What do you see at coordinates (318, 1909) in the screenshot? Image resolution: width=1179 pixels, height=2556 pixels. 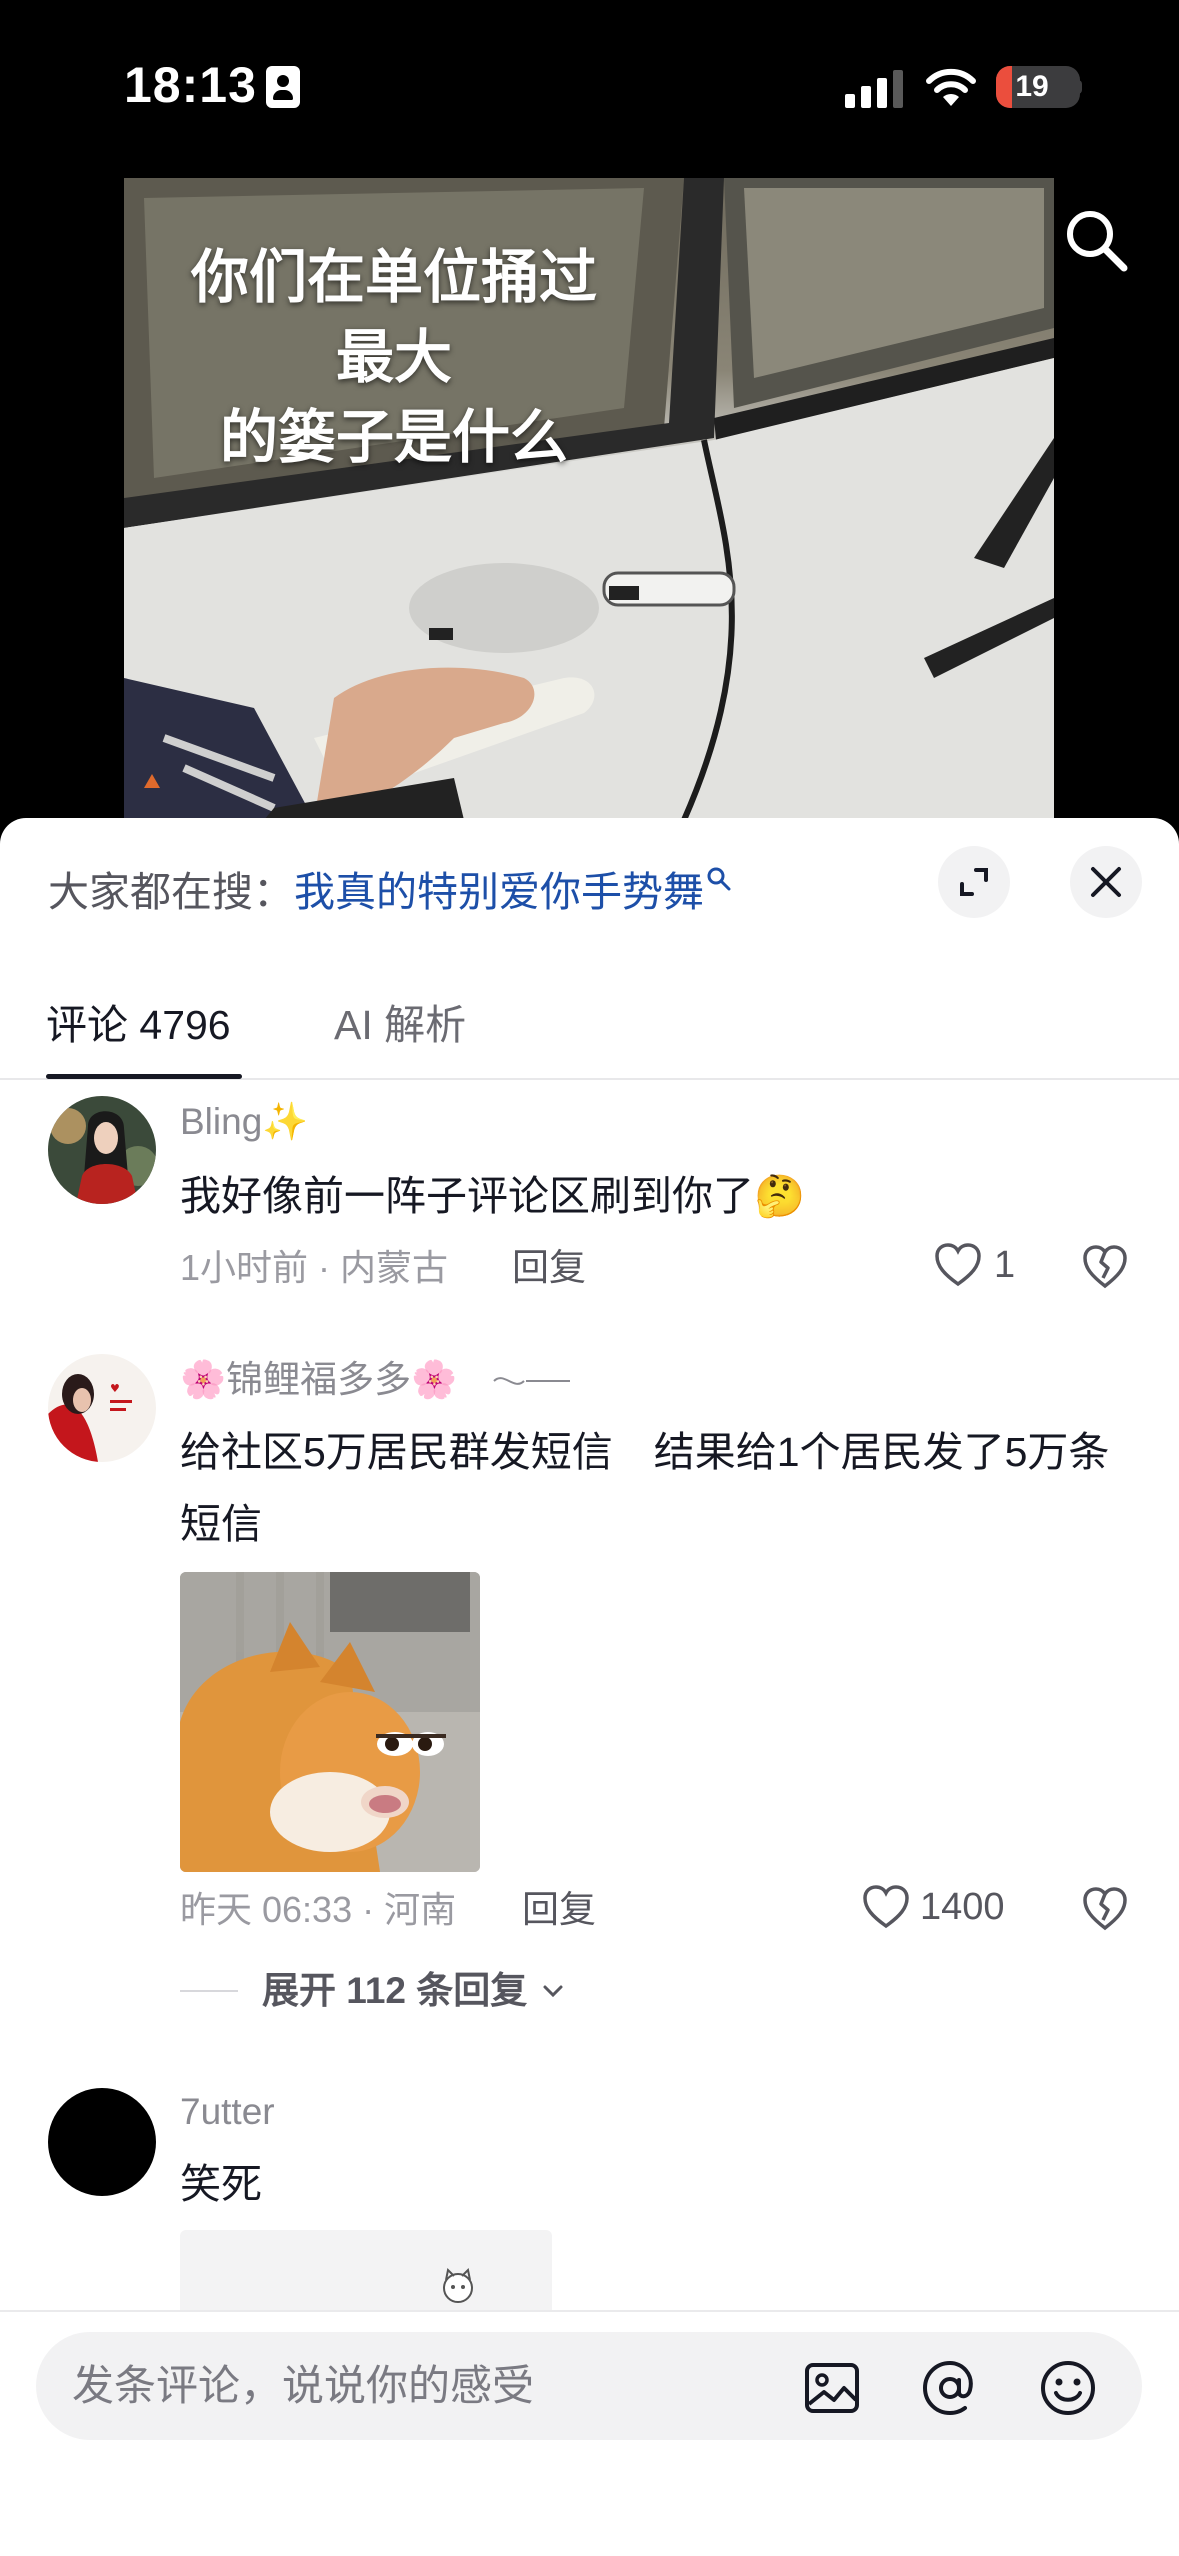 I see `comment-meta: 昨天 06:33 · 河南` at bounding box center [318, 1909].